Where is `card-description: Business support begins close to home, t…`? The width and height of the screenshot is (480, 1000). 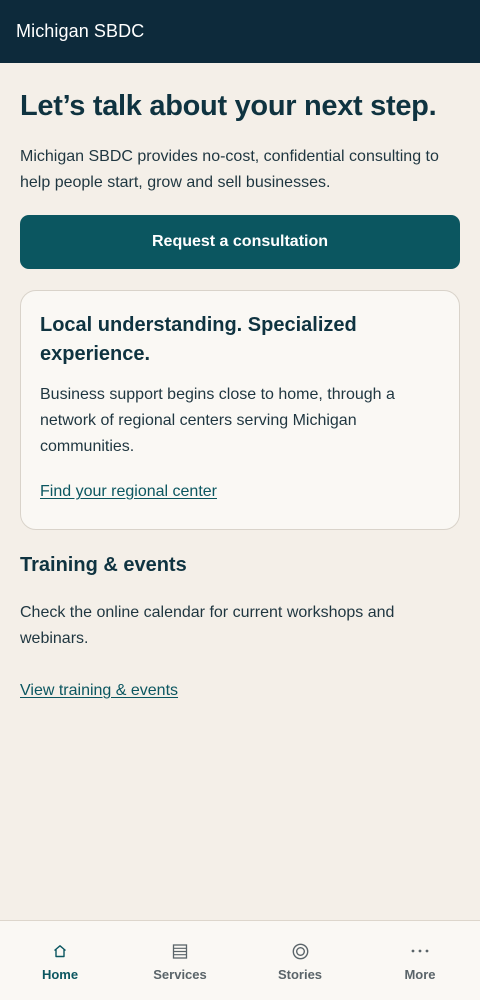
card-description: Business support begins close to home, t… is located at coordinates (217, 420).